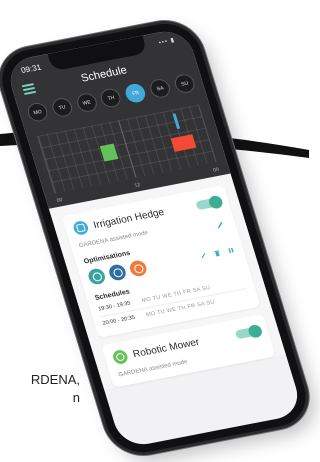 Image resolution: width=320 pixels, height=462 pixels. Describe the element at coordinates (55, 379) in the screenshot. I see `caption-line-1: RDENA,` at that location.